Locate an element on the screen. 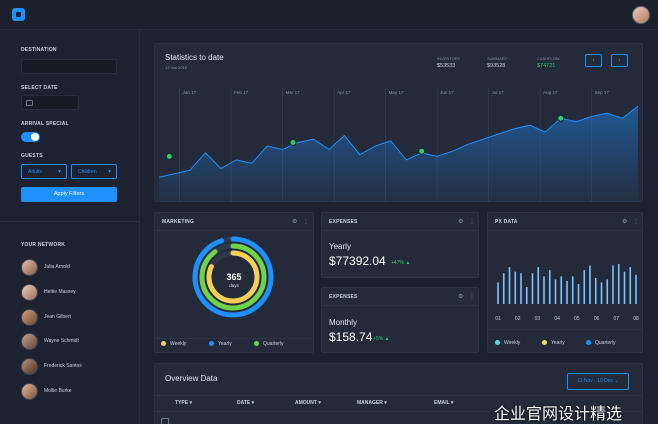  column-header-date: DATE ▾ is located at coordinates (245, 403).